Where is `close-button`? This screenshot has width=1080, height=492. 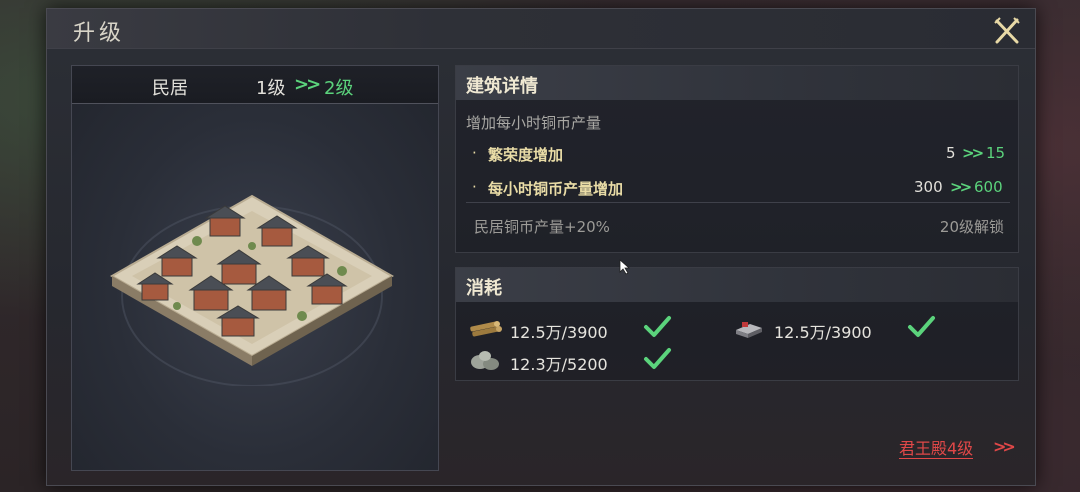 close-button is located at coordinates (1007, 31).